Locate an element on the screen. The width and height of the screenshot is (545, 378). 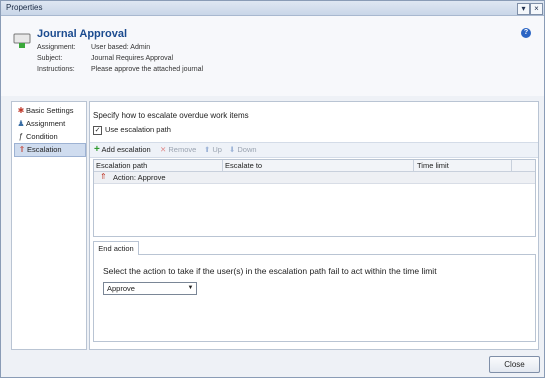
nav-item-label: Escalation is located at coordinates (44, 149).